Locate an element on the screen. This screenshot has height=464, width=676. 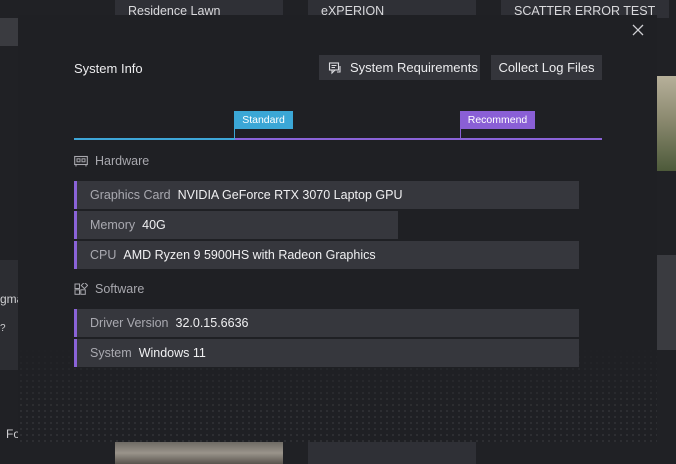
system-requirements-label: System Requirements is located at coordinates (414, 67).